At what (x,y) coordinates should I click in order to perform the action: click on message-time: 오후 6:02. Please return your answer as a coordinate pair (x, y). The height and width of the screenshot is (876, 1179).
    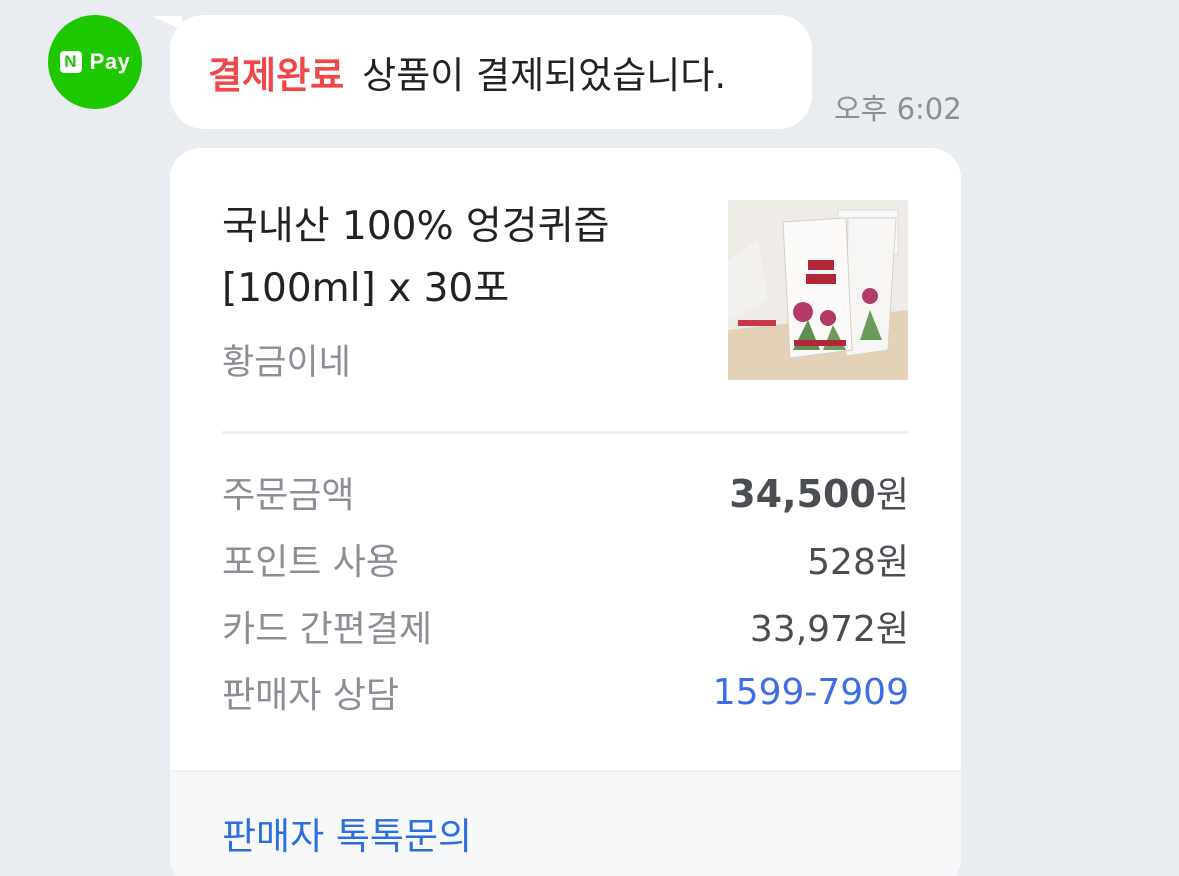
    Looking at the image, I should click on (898, 109).